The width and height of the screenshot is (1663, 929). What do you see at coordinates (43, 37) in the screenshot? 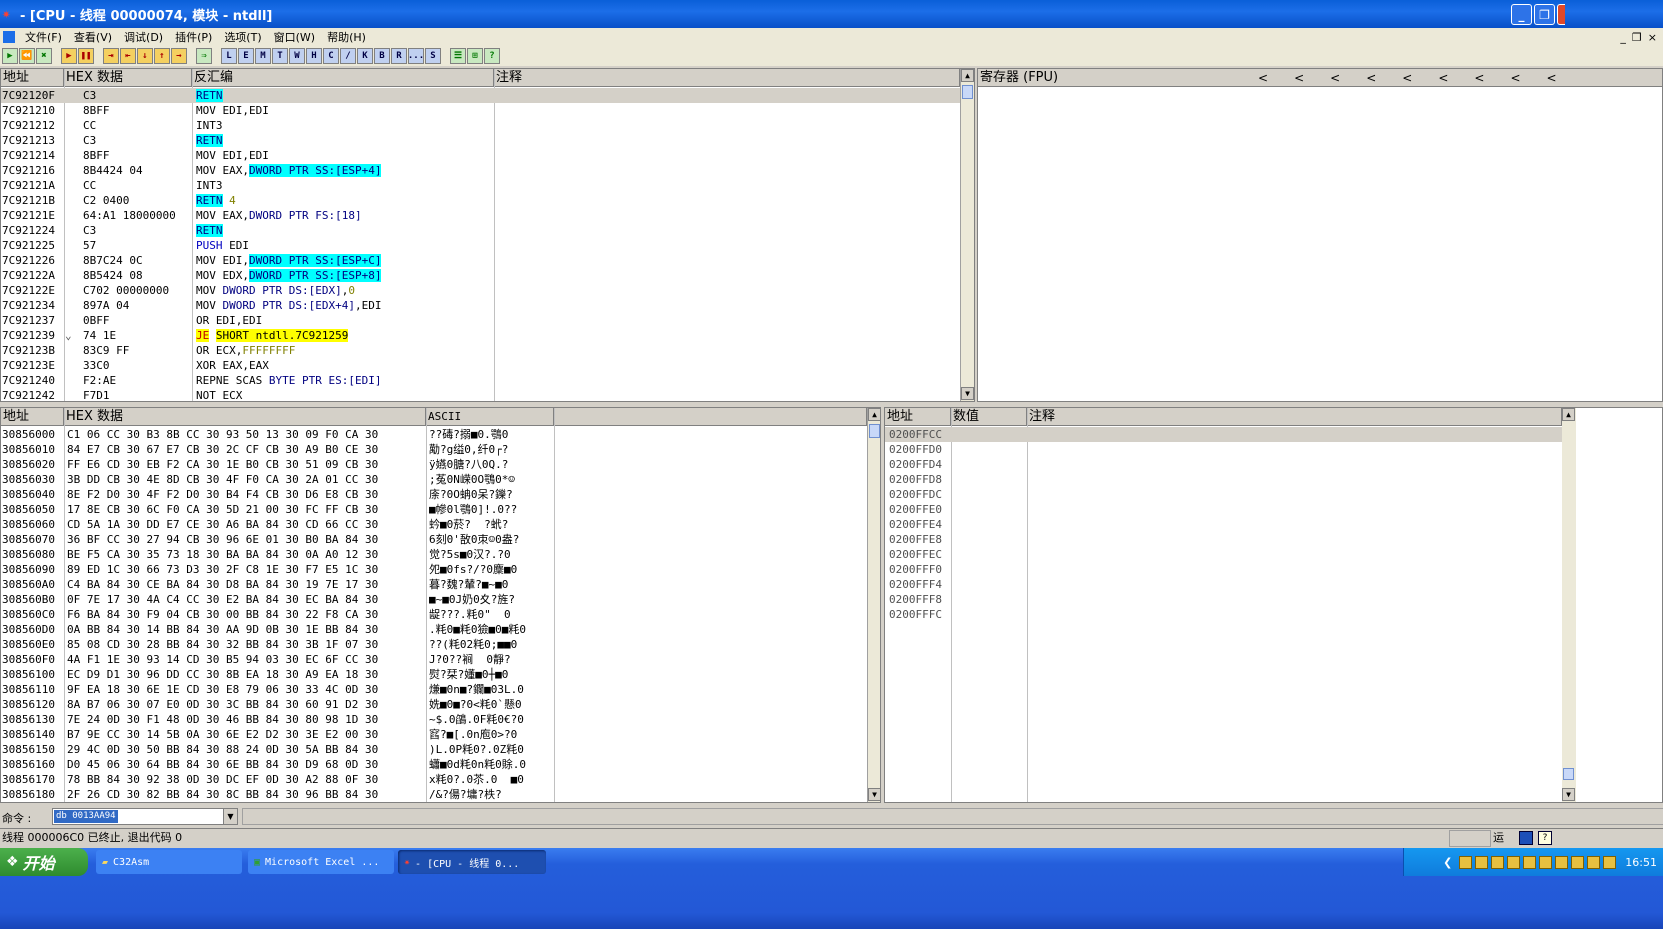
I see `menu-file: 文件(F)` at bounding box center [43, 37].